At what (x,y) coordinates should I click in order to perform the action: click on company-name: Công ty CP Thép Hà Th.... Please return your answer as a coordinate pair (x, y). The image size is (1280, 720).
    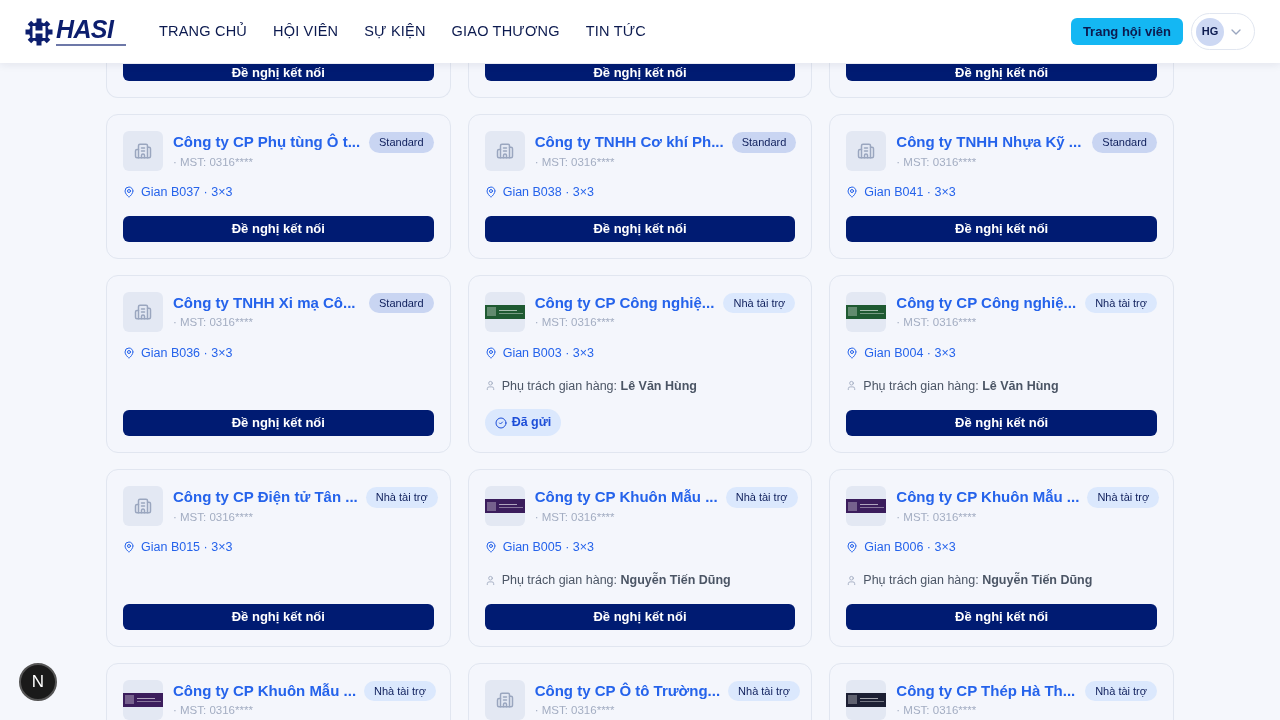
    Looking at the image, I should click on (986, 690).